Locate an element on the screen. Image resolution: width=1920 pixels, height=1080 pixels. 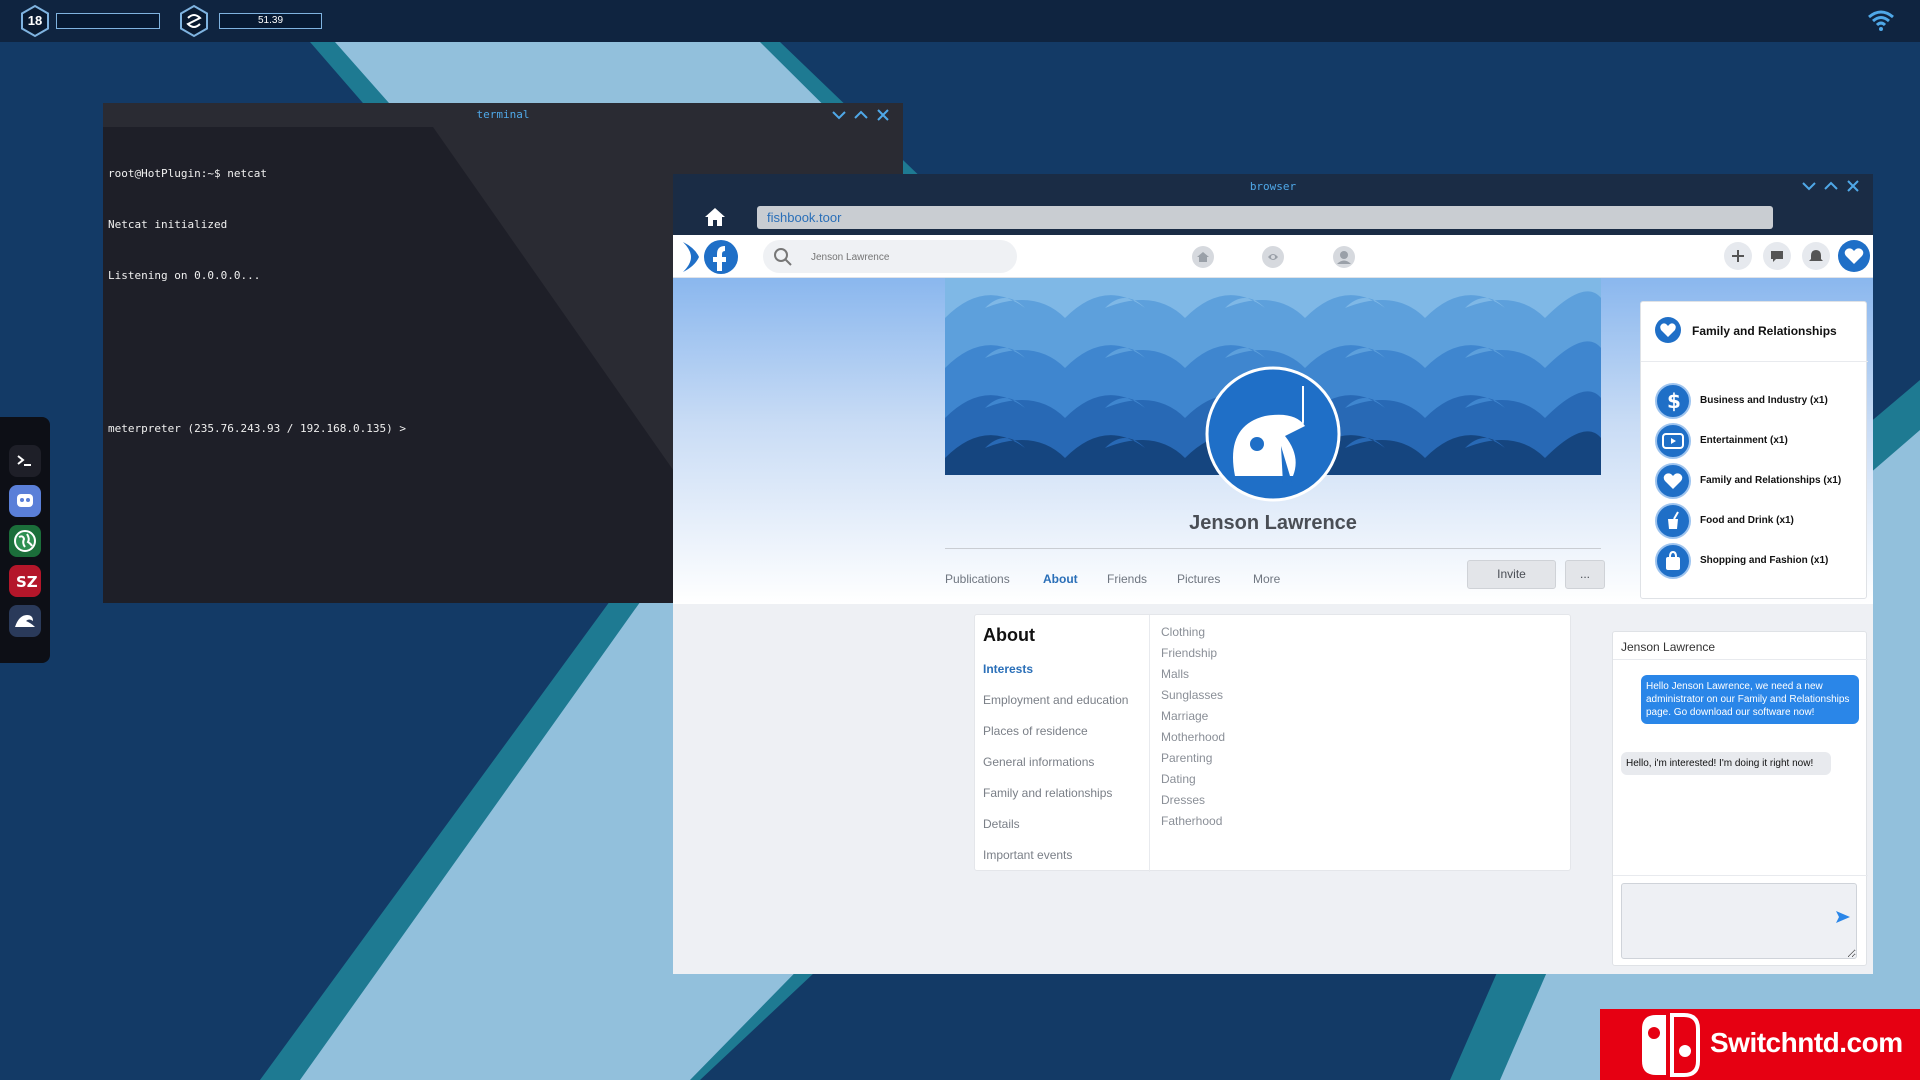
wave-app-icon is located at coordinates (25, 621).